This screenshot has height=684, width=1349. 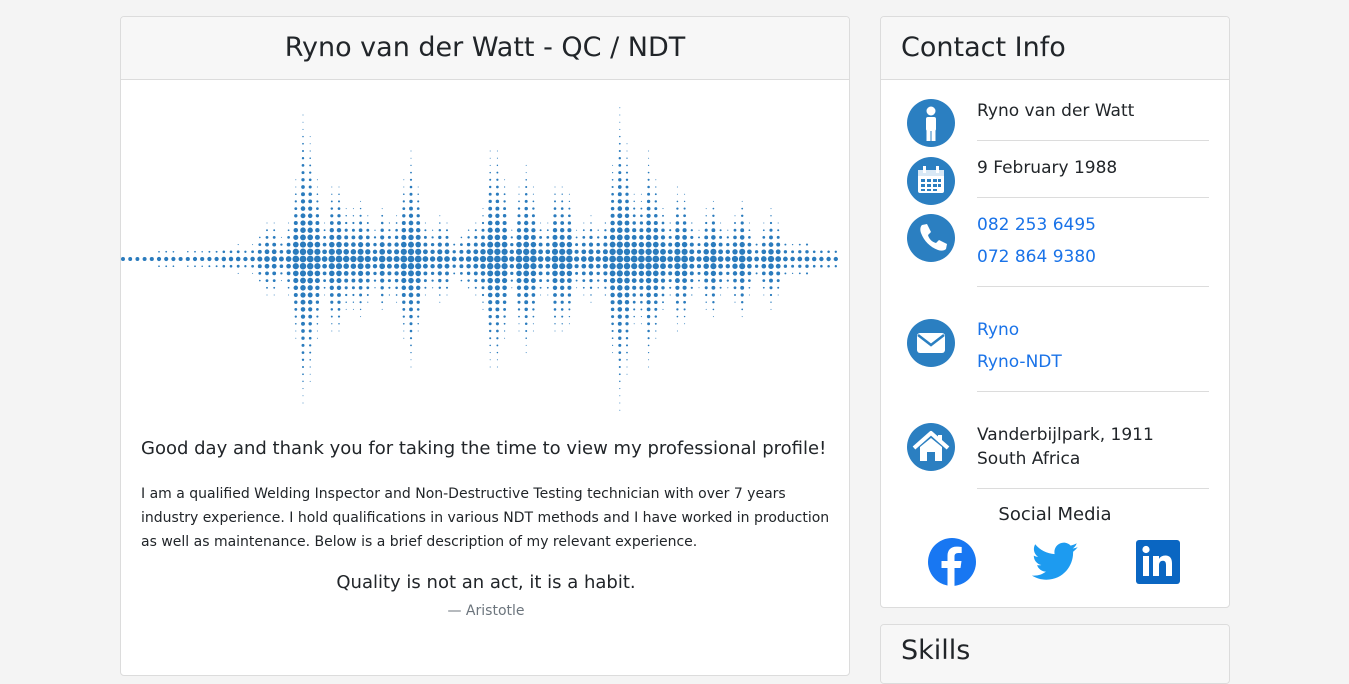 I want to click on phone-link-1: 082 253 6495, so click(x=1036, y=225).